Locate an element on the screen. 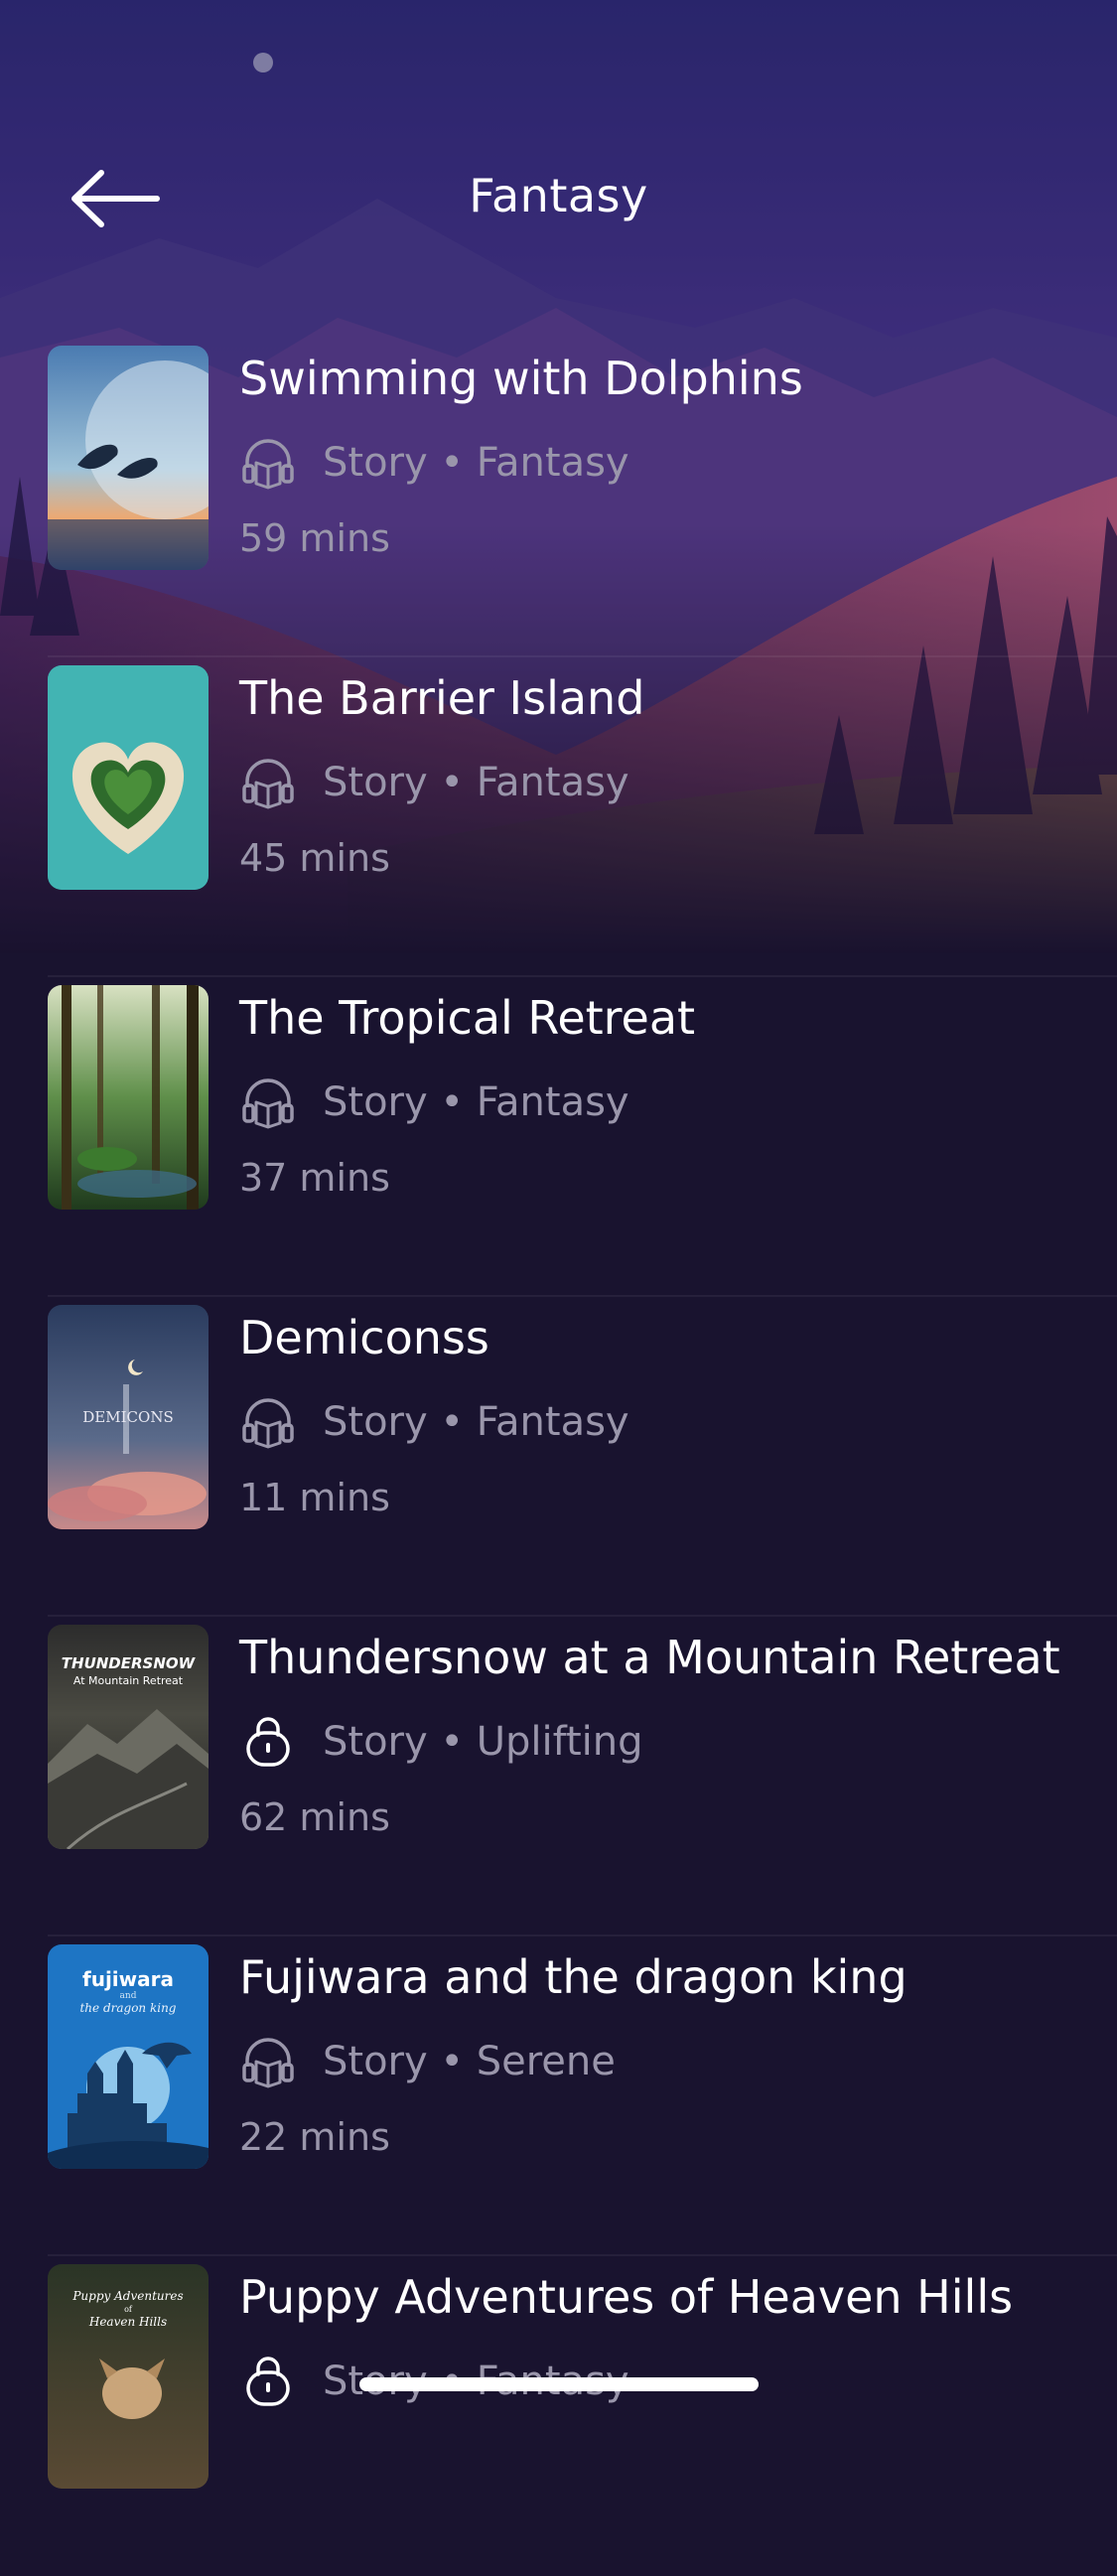 Image resolution: width=1117 pixels, height=2576 pixels. cover-image: DEMICONS is located at coordinates (128, 1417).